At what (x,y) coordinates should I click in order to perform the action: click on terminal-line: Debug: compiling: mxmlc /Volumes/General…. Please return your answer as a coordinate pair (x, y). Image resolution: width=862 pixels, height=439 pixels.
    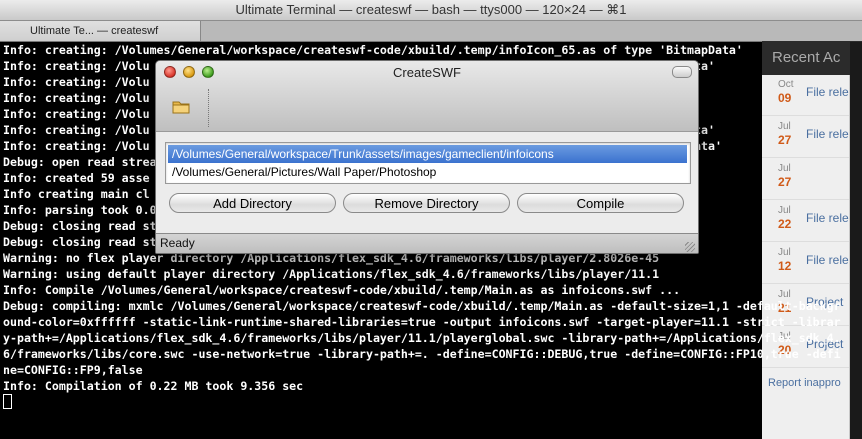
    Looking at the image, I should click on (422, 306).